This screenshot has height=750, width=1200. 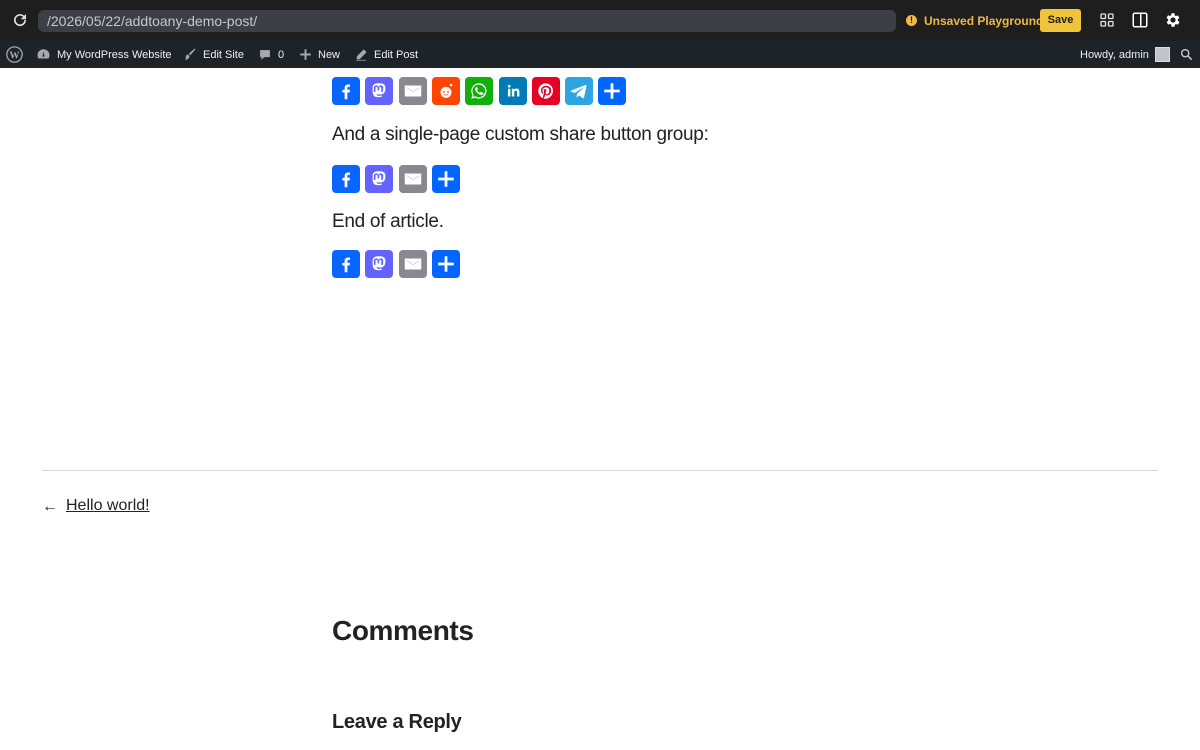 I want to click on whatsapp-icon, so click(x=479, y=91).